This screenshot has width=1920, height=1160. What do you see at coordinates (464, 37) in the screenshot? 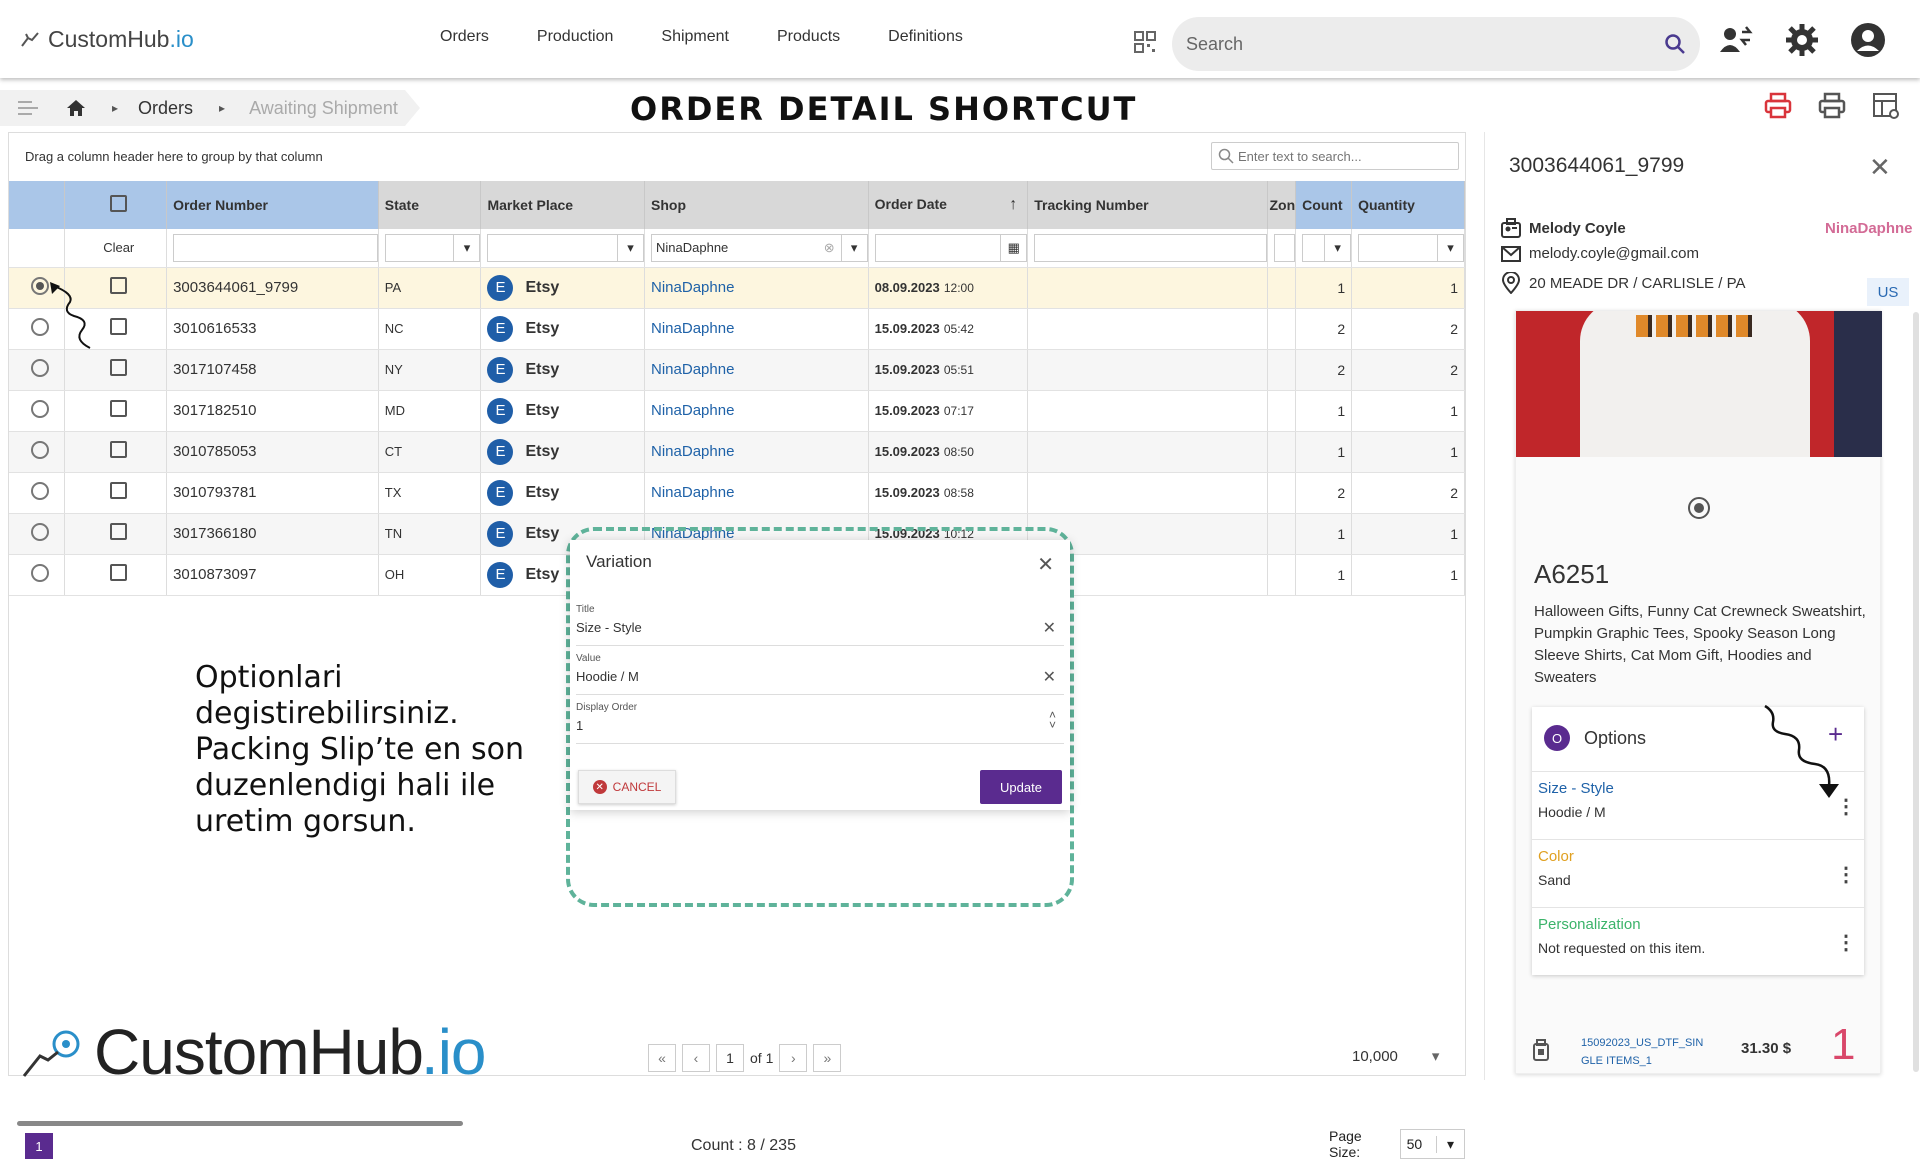
I see `nav-orders: Orders` at bounding box center [464, 37].